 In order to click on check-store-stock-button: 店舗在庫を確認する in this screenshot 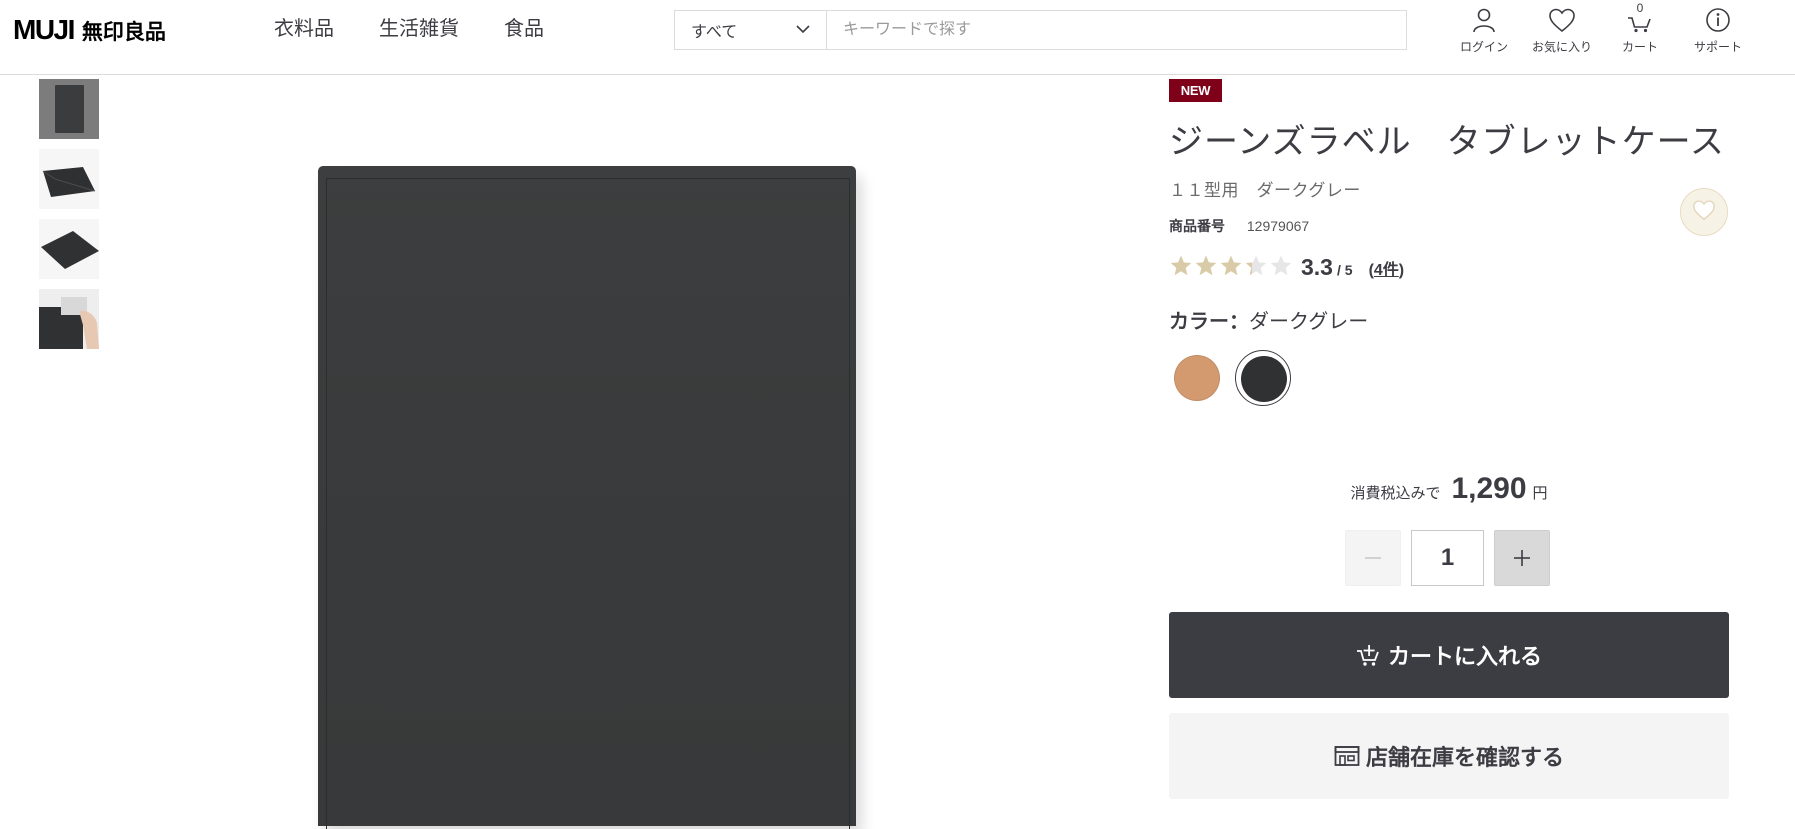, I will do `click(1449, 756)`.